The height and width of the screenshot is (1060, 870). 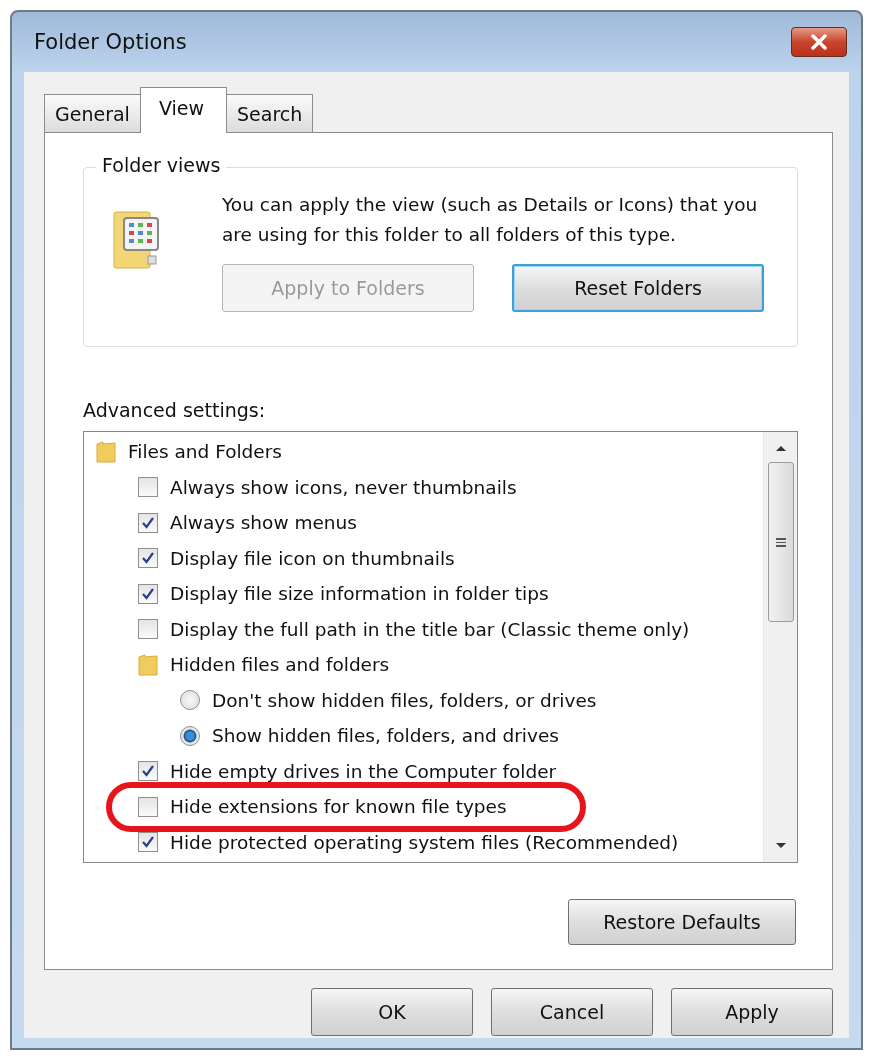 What do you see at coordinates (270, 113) in the screenshot?
I see `tab: Search` at bounding box center [270, 113].